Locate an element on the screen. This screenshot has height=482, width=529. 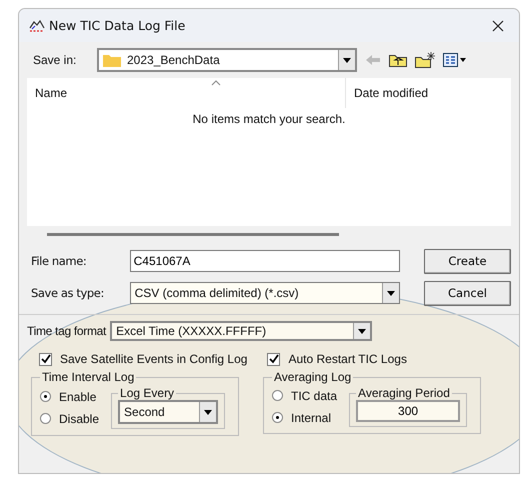
save-in-label: Save in: is located at coordinates (55, 60).